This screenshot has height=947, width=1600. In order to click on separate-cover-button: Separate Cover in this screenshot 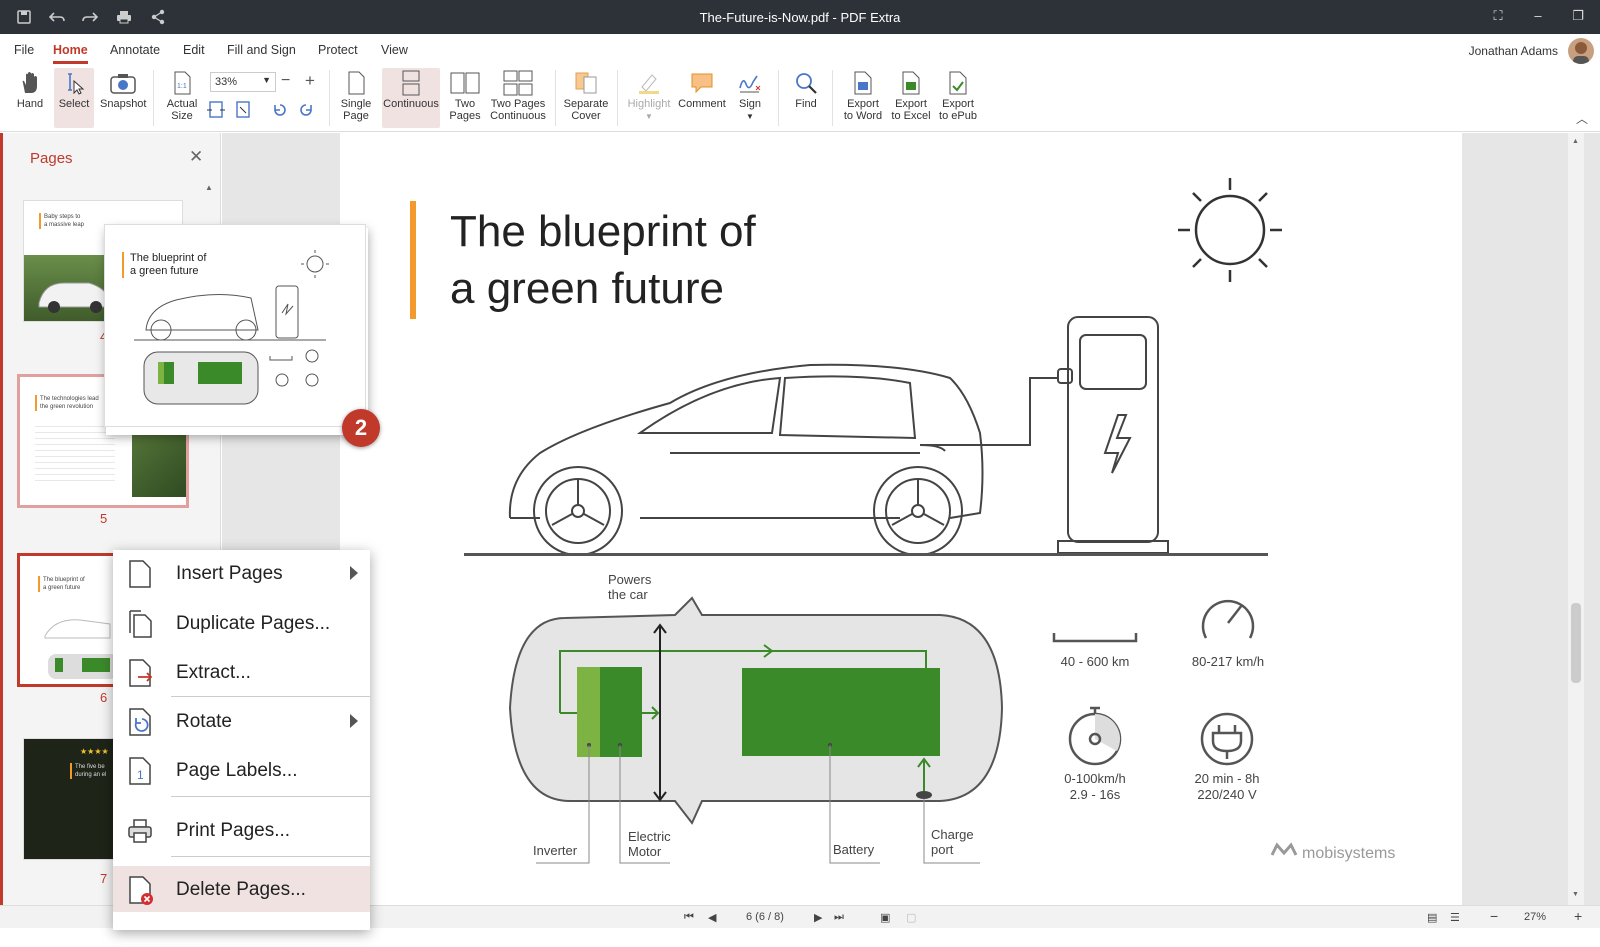, I will do `click(586, 98)`.